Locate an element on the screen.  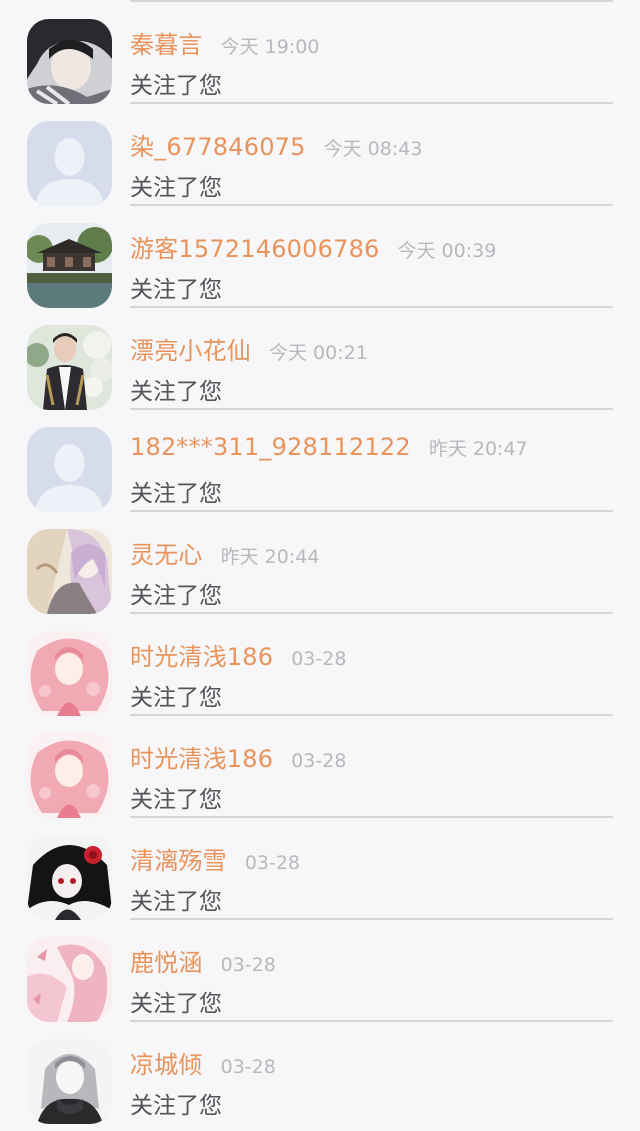
avatar-sketch-girl-dark-coat-icon is located at coordinates (69, 1081).